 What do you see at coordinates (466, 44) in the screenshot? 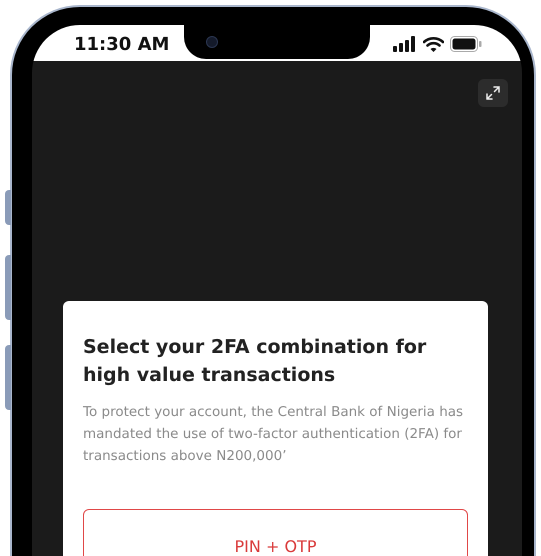
I see `battery-icon` at bounding box center [466, 44].